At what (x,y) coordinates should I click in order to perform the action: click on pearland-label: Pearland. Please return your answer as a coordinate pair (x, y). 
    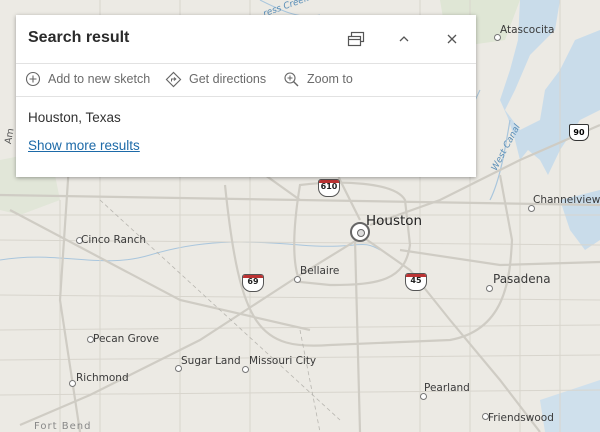
    Looking at the image, I should click on (447, 388).